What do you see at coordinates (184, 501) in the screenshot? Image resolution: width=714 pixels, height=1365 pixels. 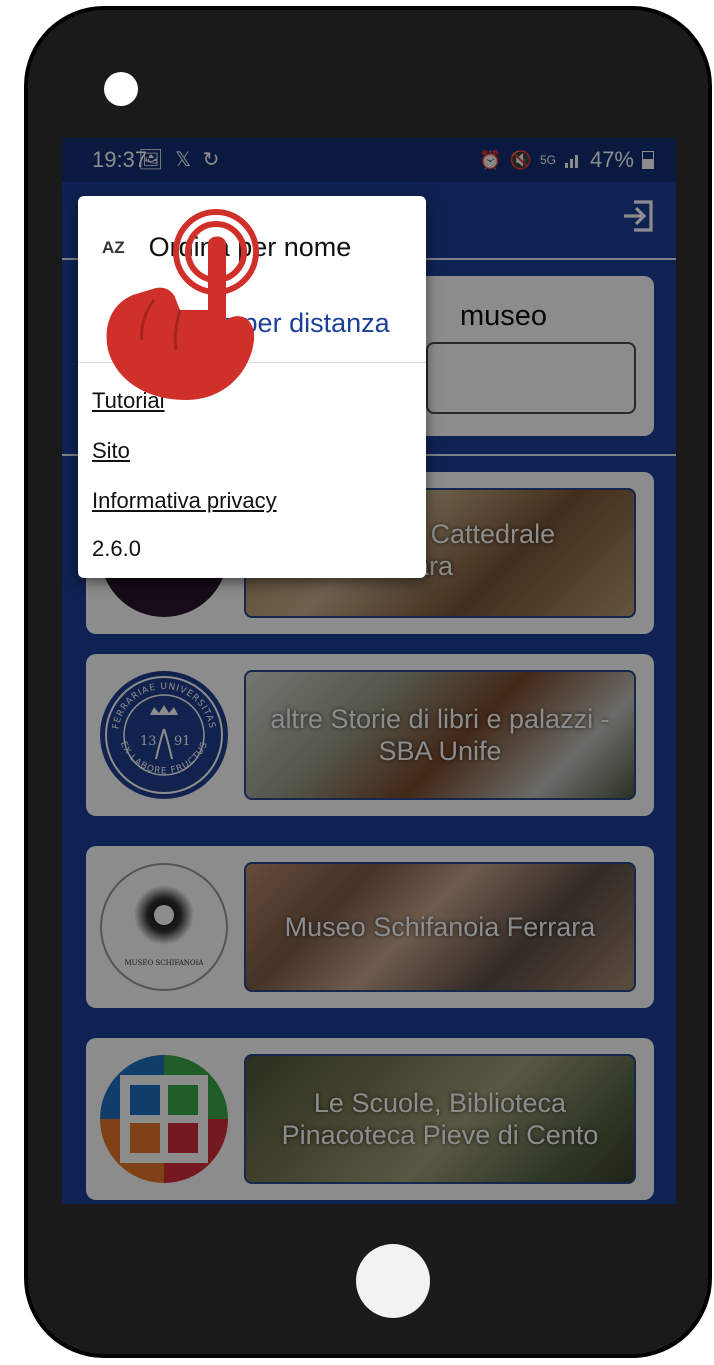 I see `privacy-link: Informativa privacy` at bounding box center [184, 501].